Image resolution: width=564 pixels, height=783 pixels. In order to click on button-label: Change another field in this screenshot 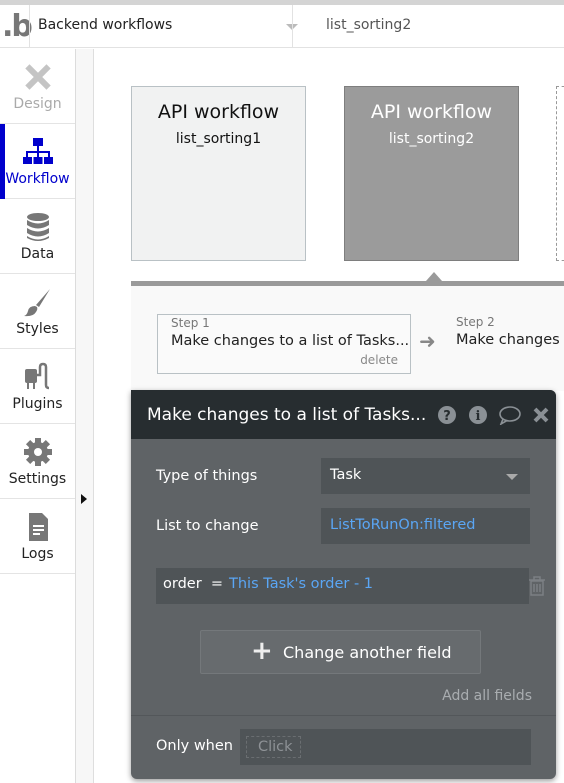, I will do `click(367, 652)`.